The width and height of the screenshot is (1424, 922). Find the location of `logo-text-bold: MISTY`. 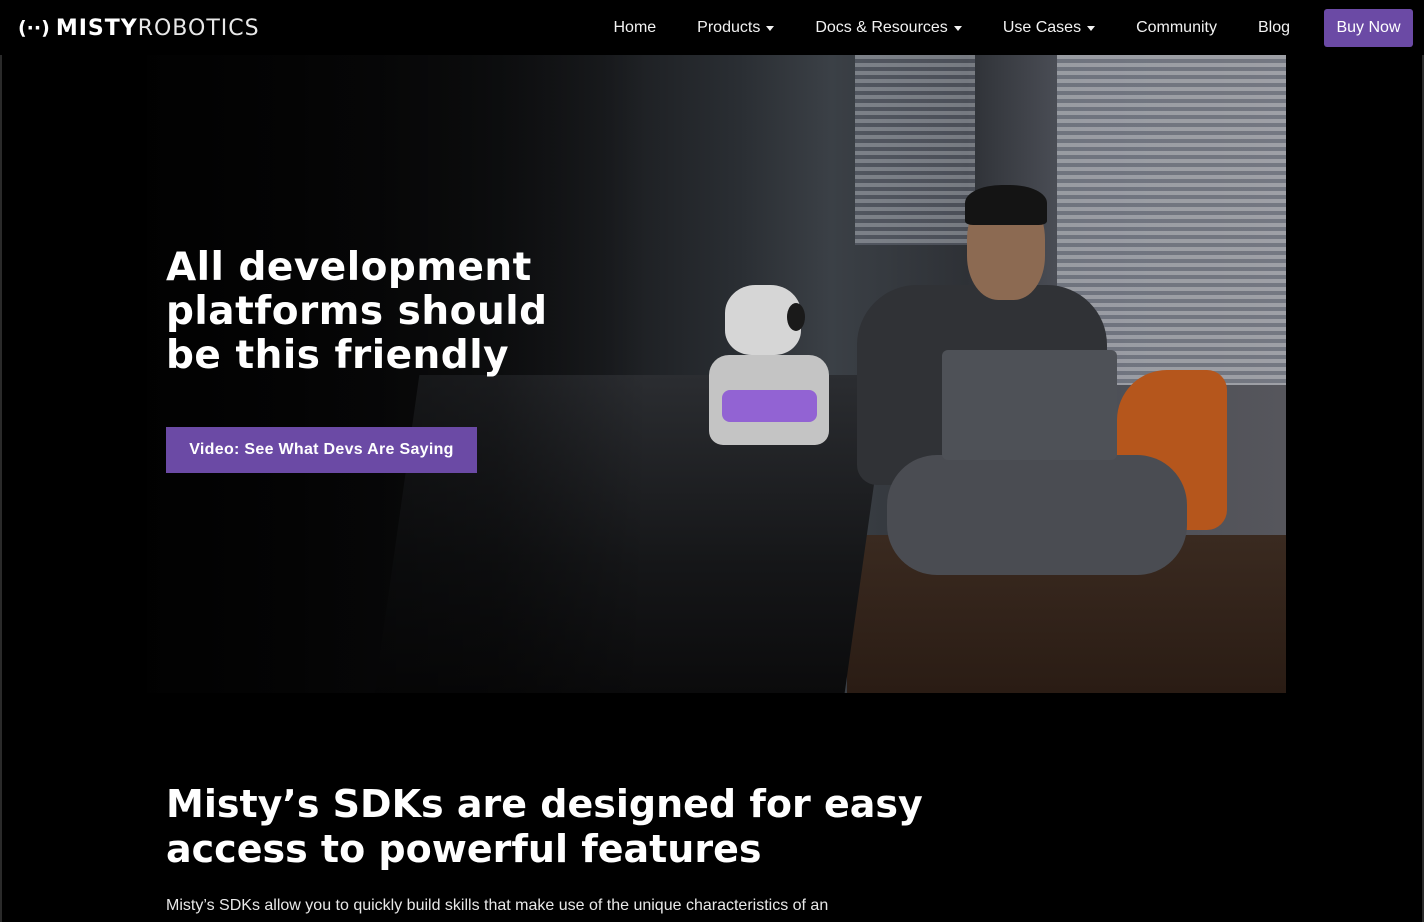

logo-text-bold: MISTY is located at coordinates (96, 28).